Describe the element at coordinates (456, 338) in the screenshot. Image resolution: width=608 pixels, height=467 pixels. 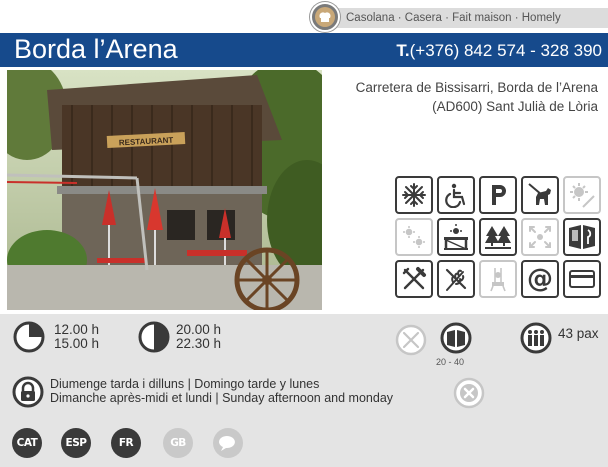
I see `menu-price-icon` at that location.